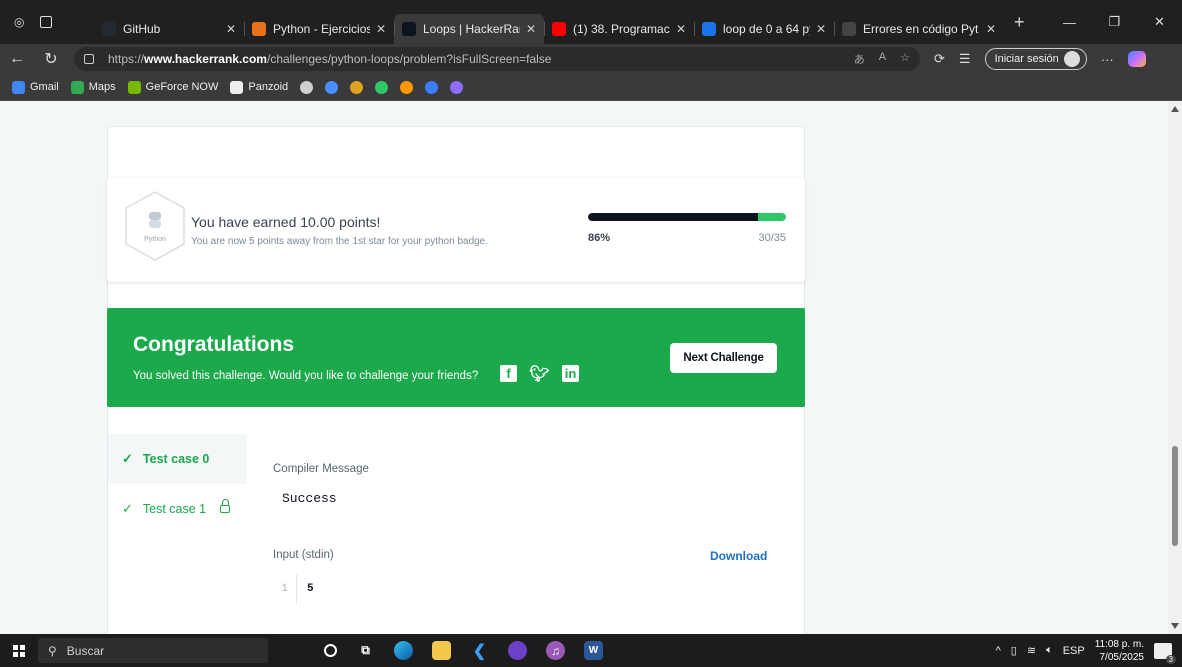 This screenshot has width=1182, height=667. What do you see at coordinates (479, 650) in the screenshot?
I see `vscode-icon: ❮` at bounding box center [479, 650].